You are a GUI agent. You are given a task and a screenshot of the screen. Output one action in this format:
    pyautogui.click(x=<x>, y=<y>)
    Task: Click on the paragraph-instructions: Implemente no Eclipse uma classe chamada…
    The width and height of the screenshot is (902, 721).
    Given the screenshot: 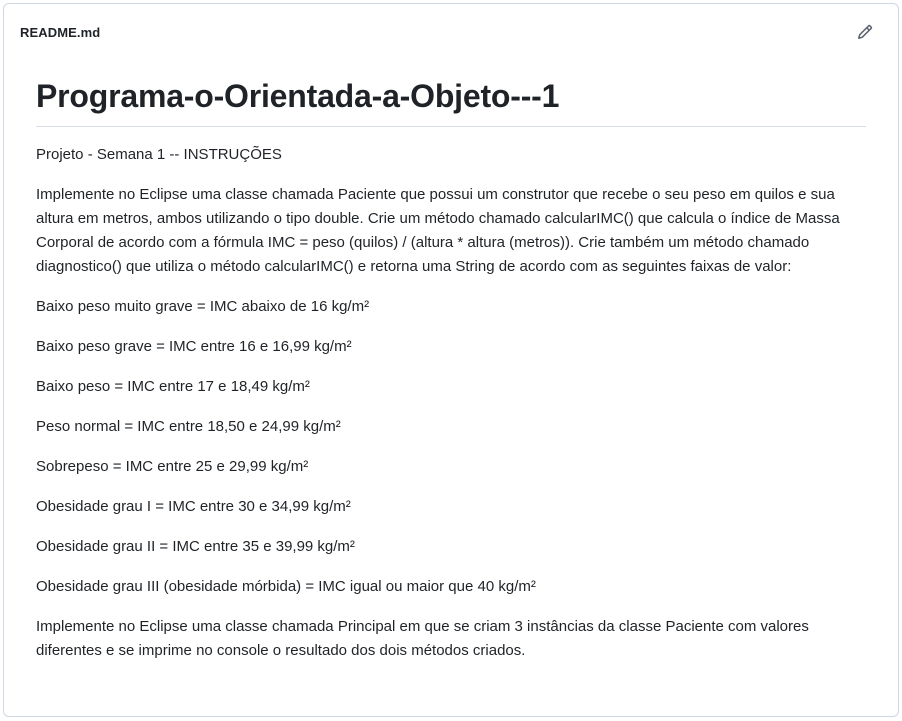 What is the action you would take?
    pyautogui.click(x=438, y=230)
    